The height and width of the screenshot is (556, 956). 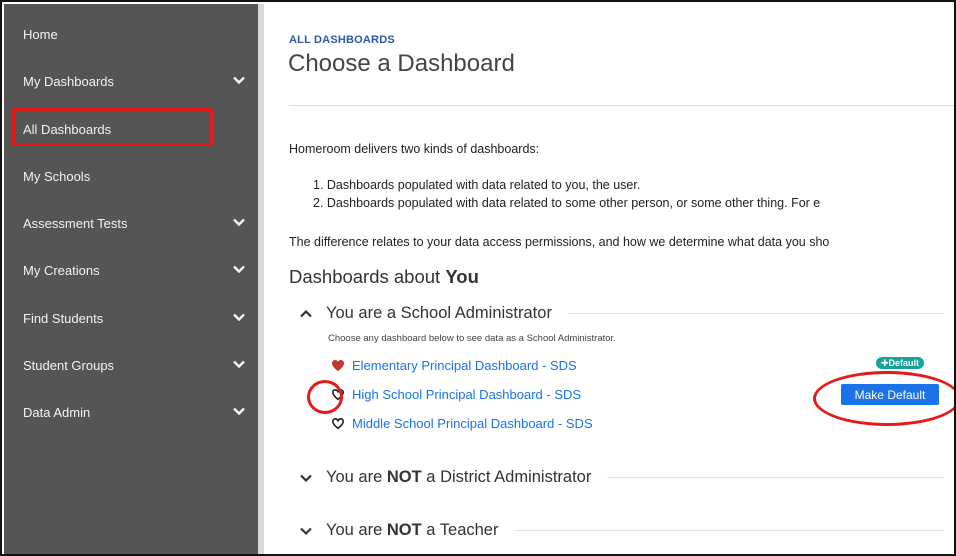 I want to click on default-badge: ✚Default, so click(x=900, y=363).